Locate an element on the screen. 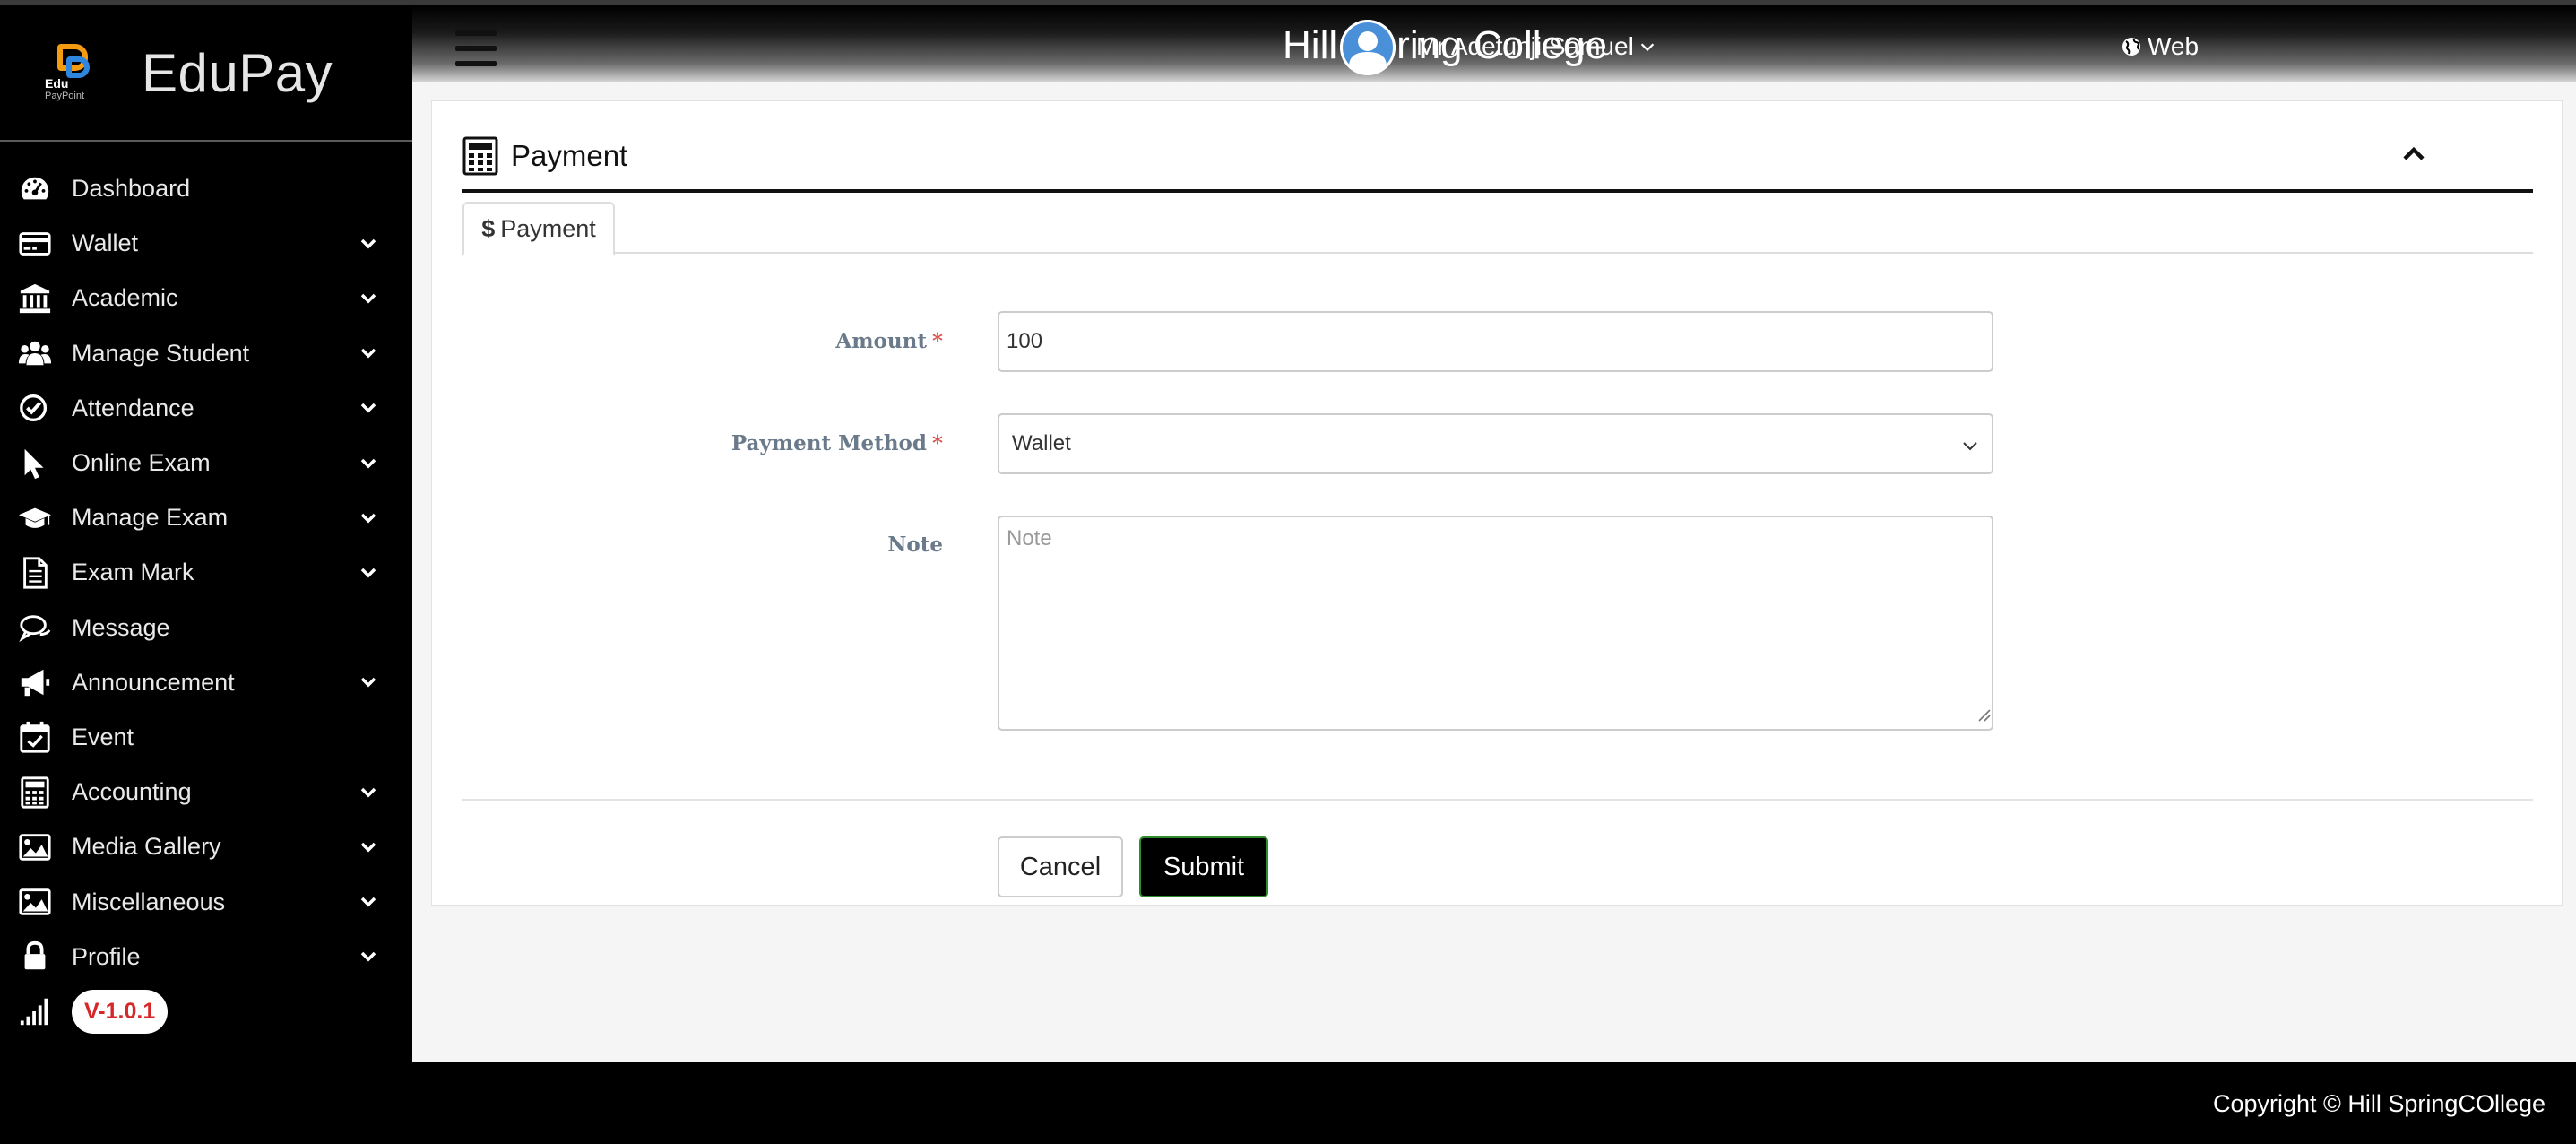 The height and width of the screenshot is (1144, 2576). sidebar-menu: Dashboard Wallet Academic Manage Student is located at coordinates (206, 590).